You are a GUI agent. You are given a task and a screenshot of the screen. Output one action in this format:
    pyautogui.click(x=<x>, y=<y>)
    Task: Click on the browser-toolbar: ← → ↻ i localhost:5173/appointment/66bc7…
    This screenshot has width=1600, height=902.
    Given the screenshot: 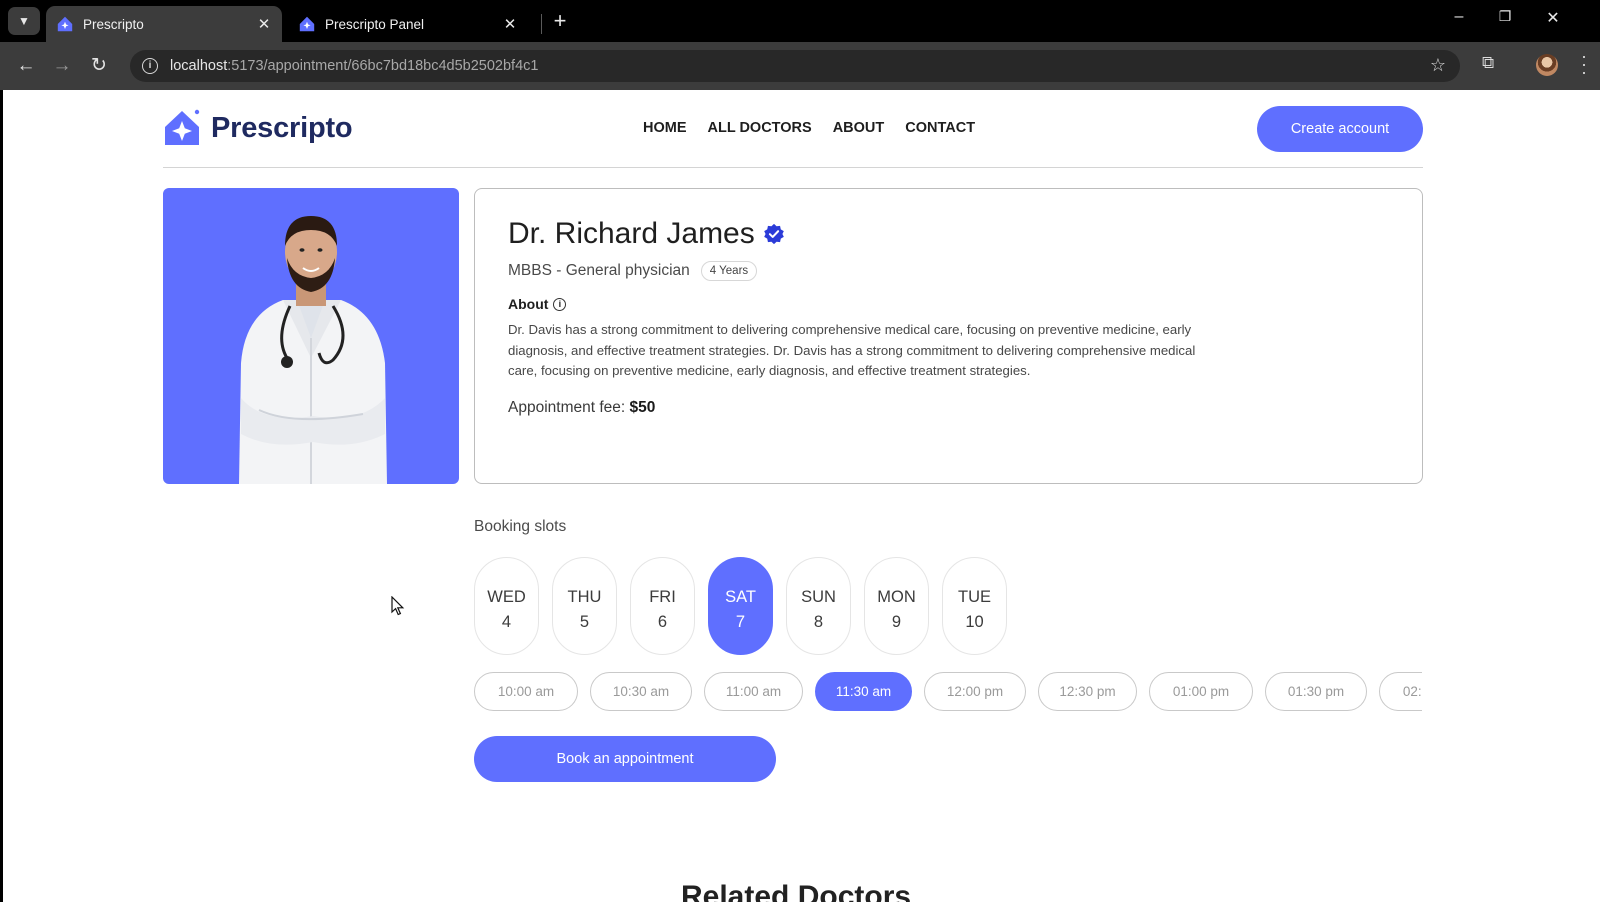 What is the action you would take?
    pyautogui.click(x=800, y=66)
    